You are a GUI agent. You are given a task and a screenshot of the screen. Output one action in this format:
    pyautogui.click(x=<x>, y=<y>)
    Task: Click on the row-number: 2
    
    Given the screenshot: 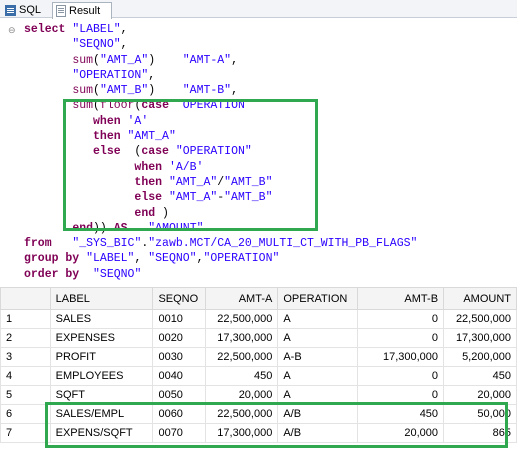 What is the action you would take?
    pyautogui.click(x=25, y=338)
    